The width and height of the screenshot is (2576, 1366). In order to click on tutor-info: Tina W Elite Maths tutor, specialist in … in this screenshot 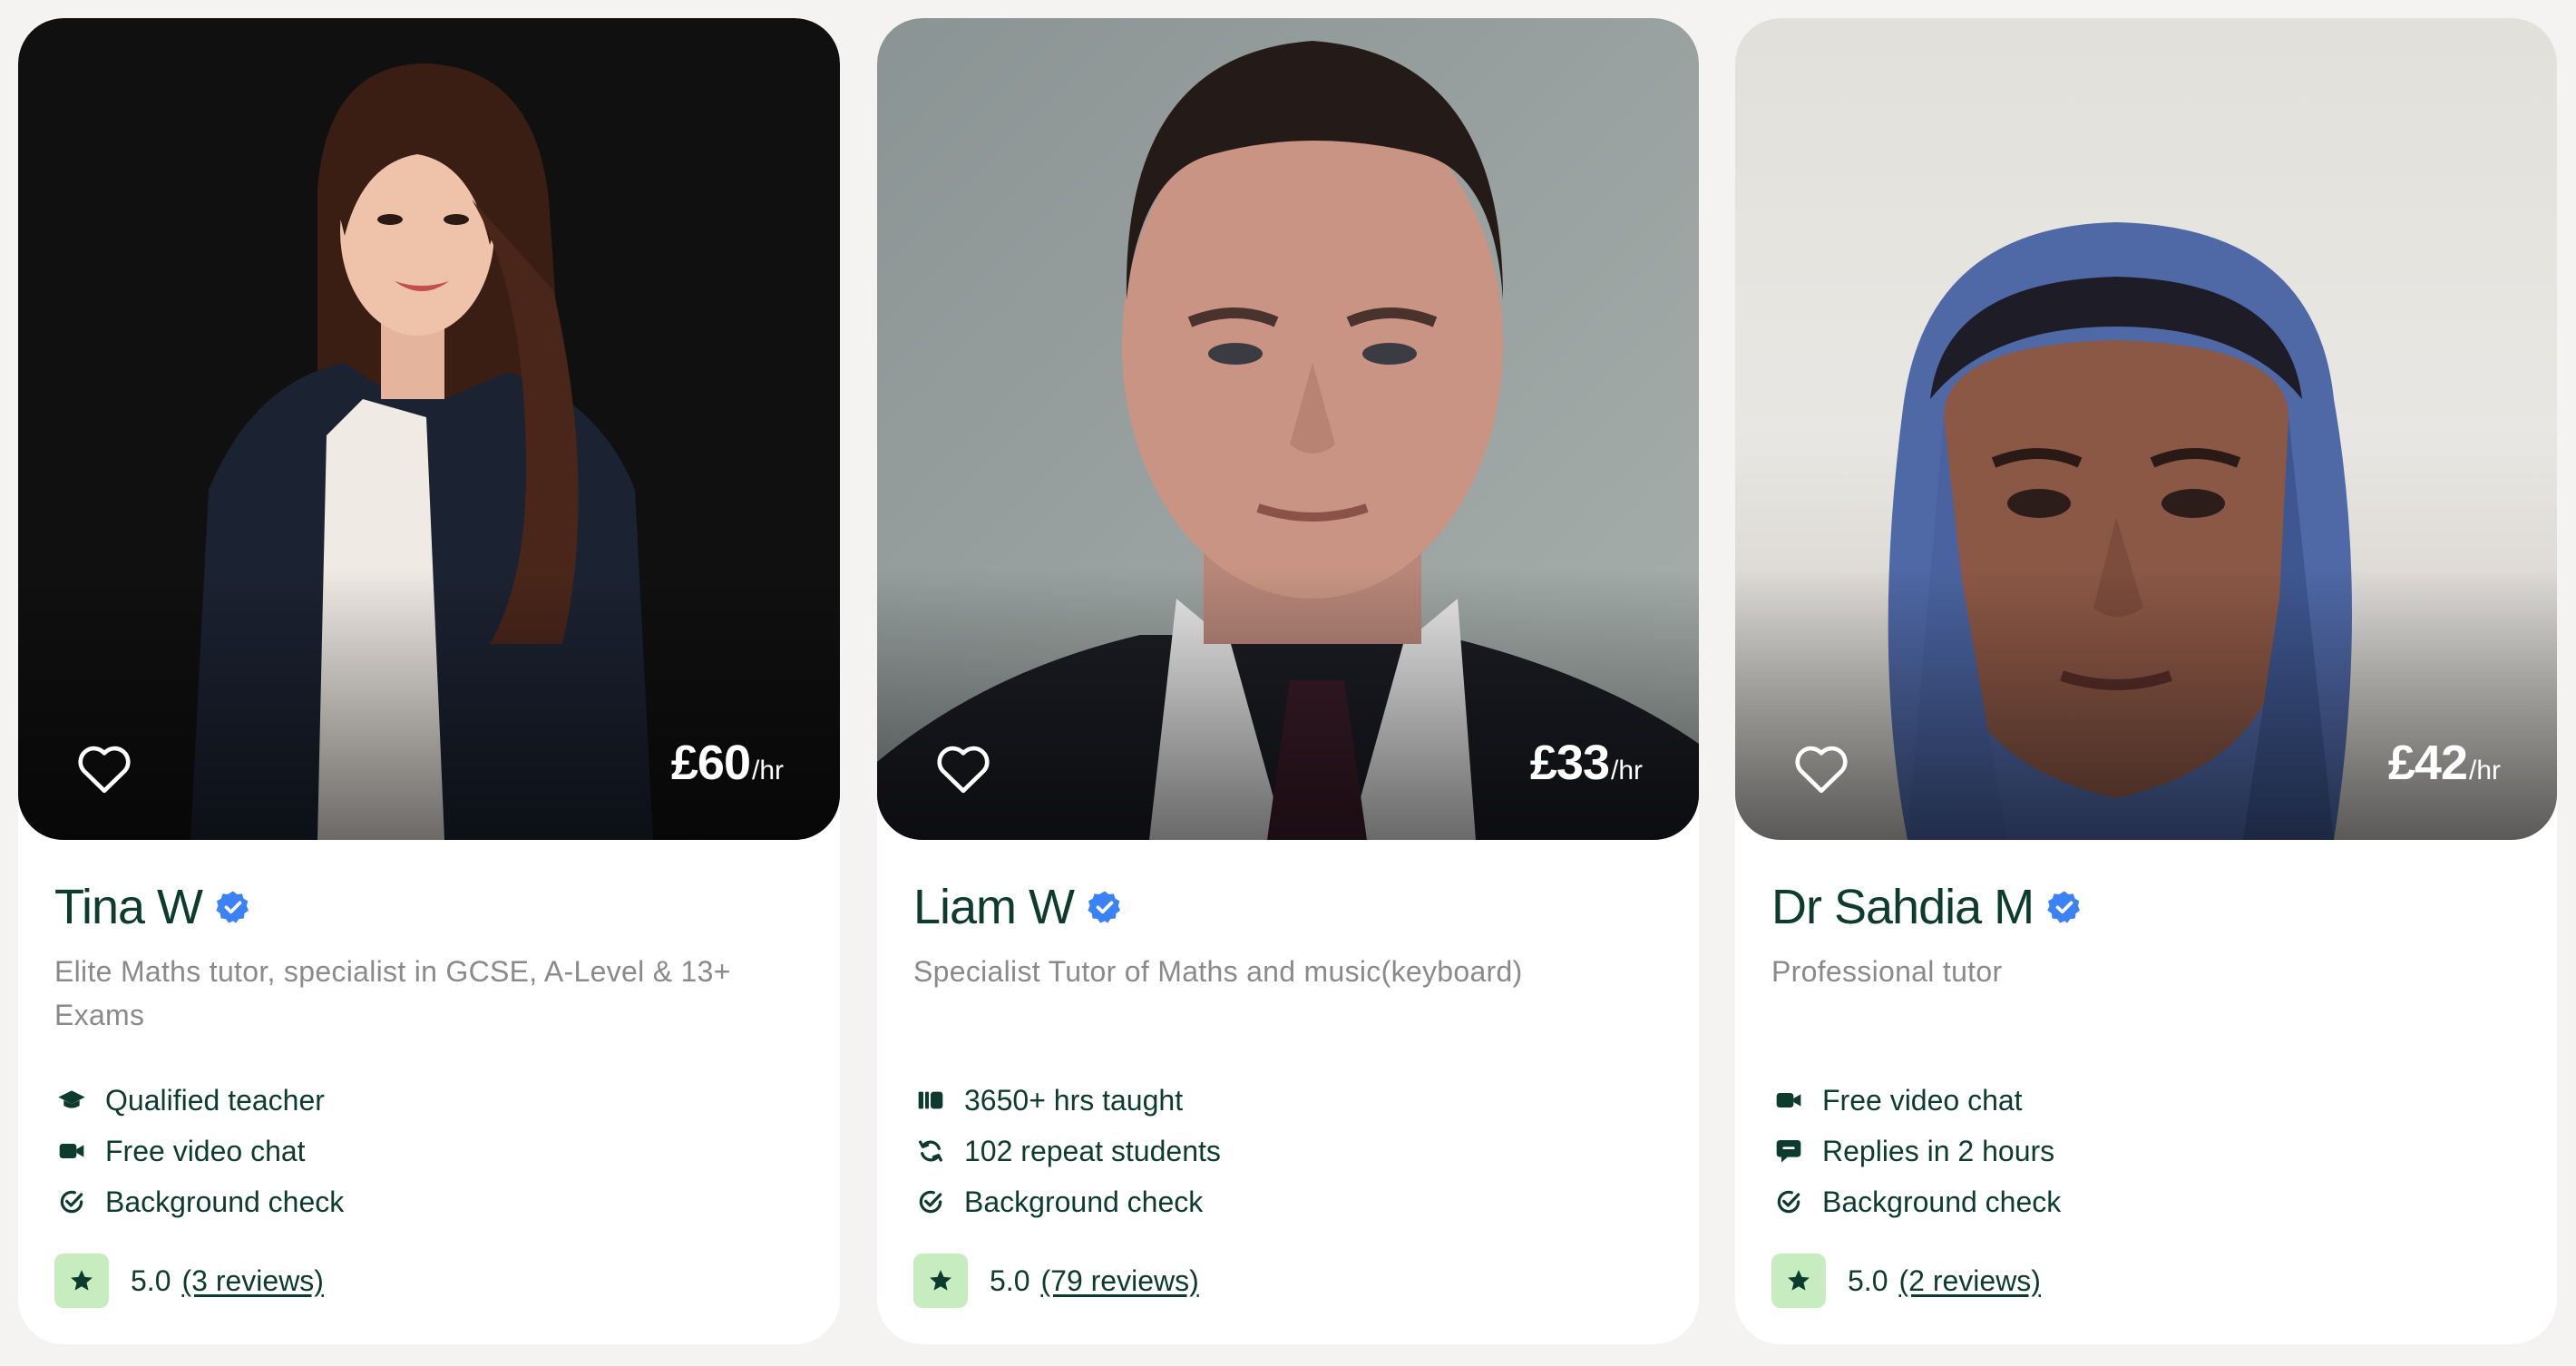, I will do `click(430, 956)`.